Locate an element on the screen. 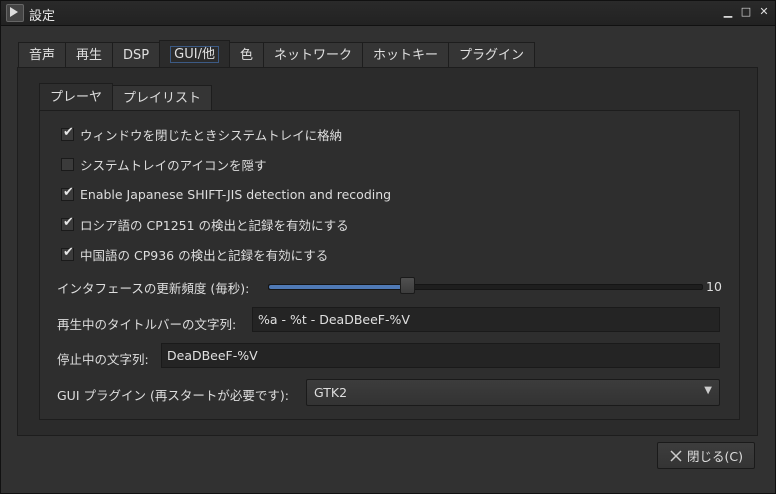  checkbox-box is located at coordinates (67, 164).